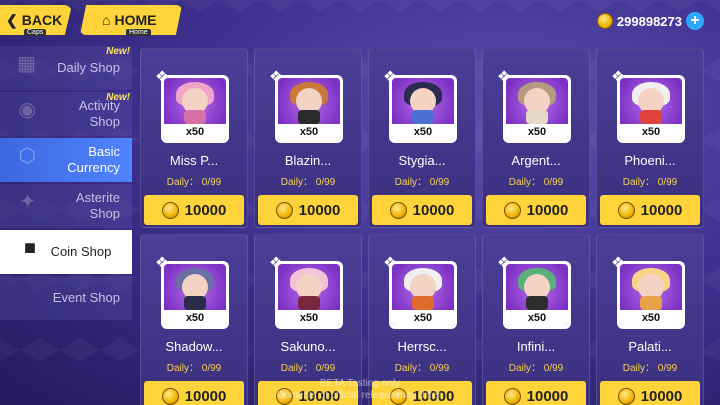  Describe the element at coordinates (27, 156) in the screenshot. I see `hexagon-icon: ⬡` at that location.